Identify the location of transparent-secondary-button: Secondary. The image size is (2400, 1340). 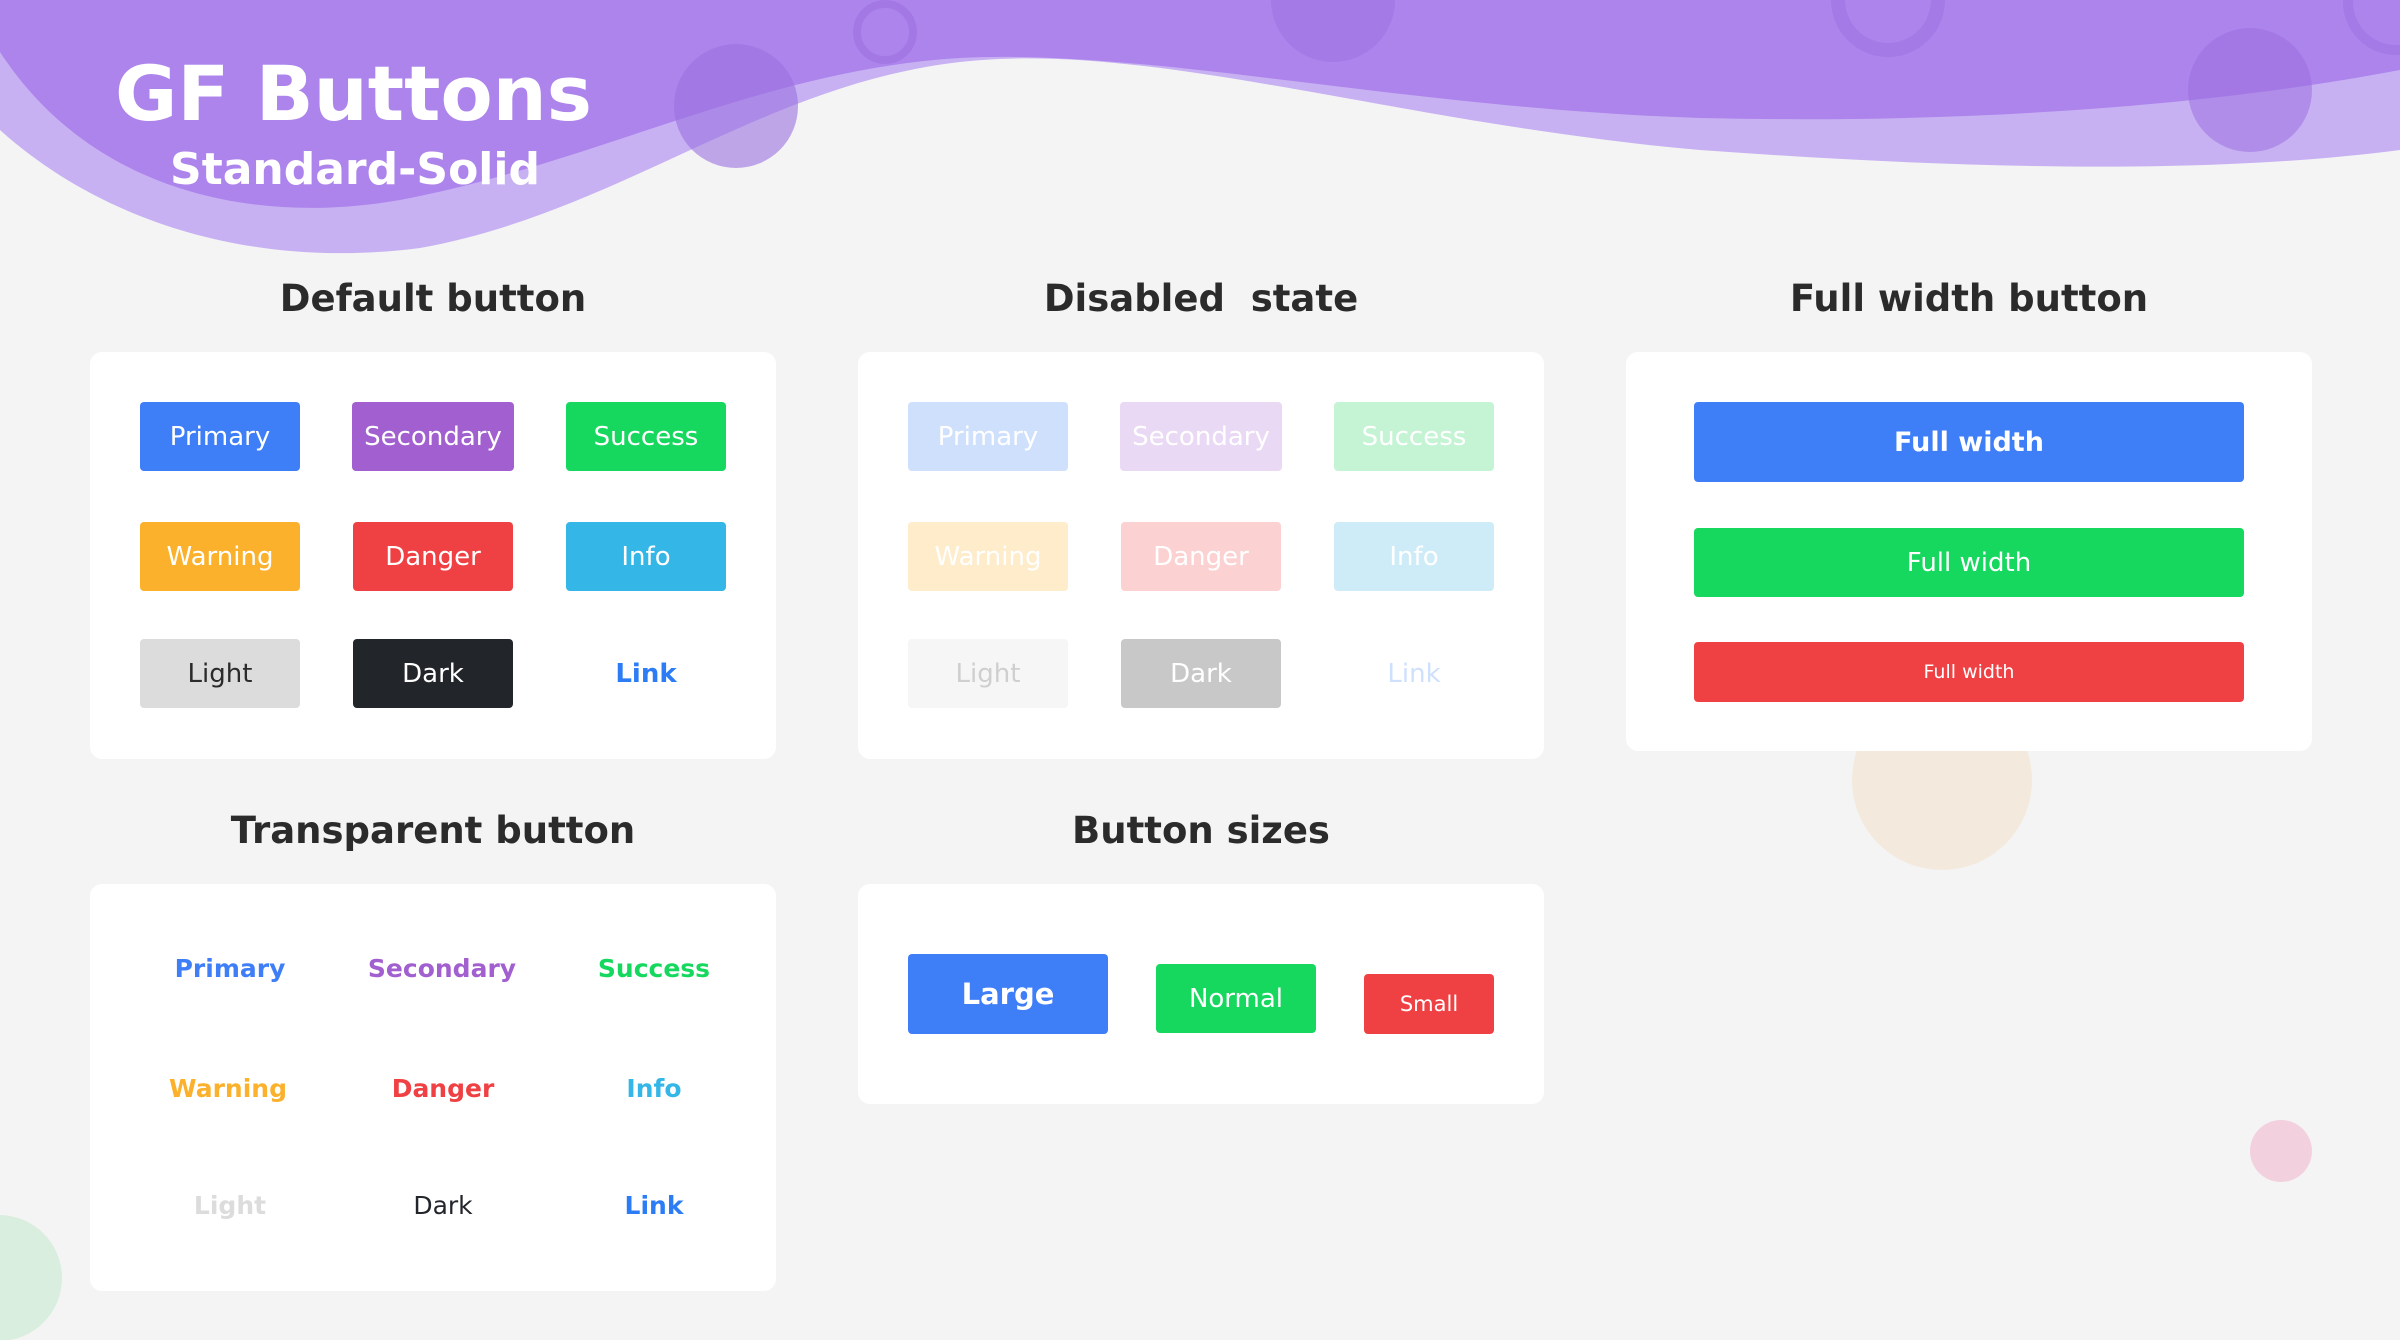
(442, 968).